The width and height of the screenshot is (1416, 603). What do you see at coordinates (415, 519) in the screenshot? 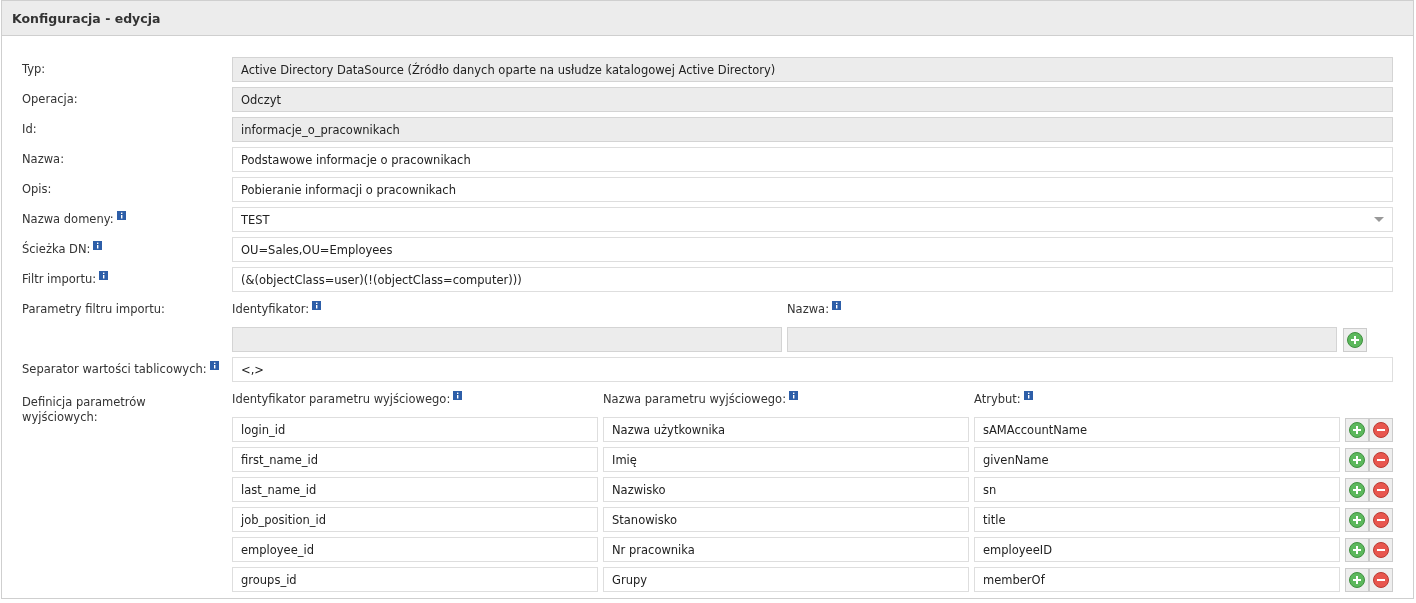
I see `input-field: job_position_id` at bounding box center [415, 519].